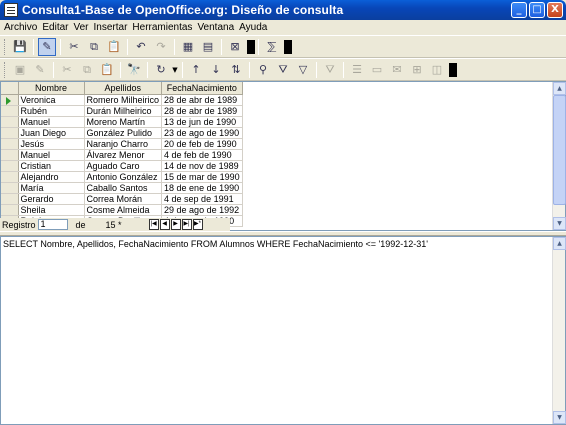 Image resolution: width=566 pixels, height=425 pixels. I want to click on cell-apellidos: Cosme Almeida, so click(123, 210).